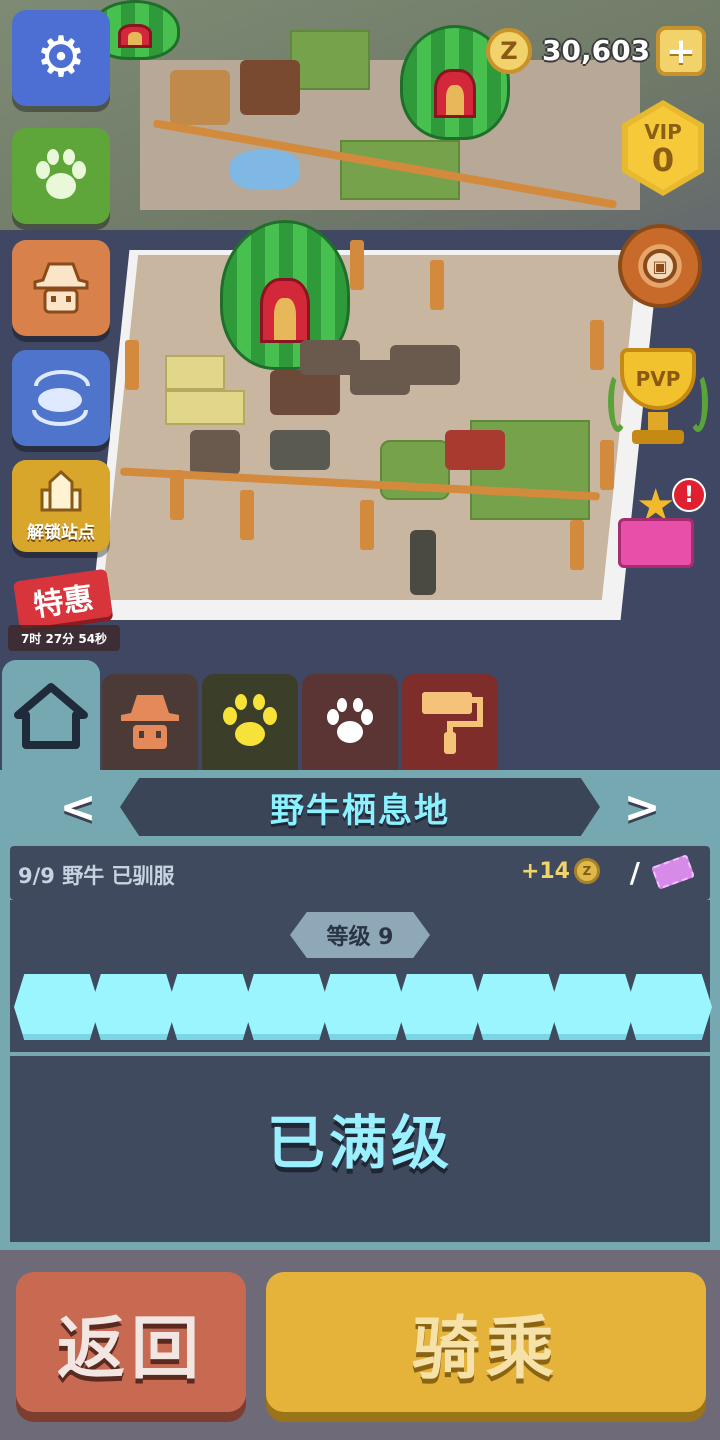 Image resolution: width=720 pixels, height=1440 pixels. I want to click on level-progress-bar, so click(363, 1008).